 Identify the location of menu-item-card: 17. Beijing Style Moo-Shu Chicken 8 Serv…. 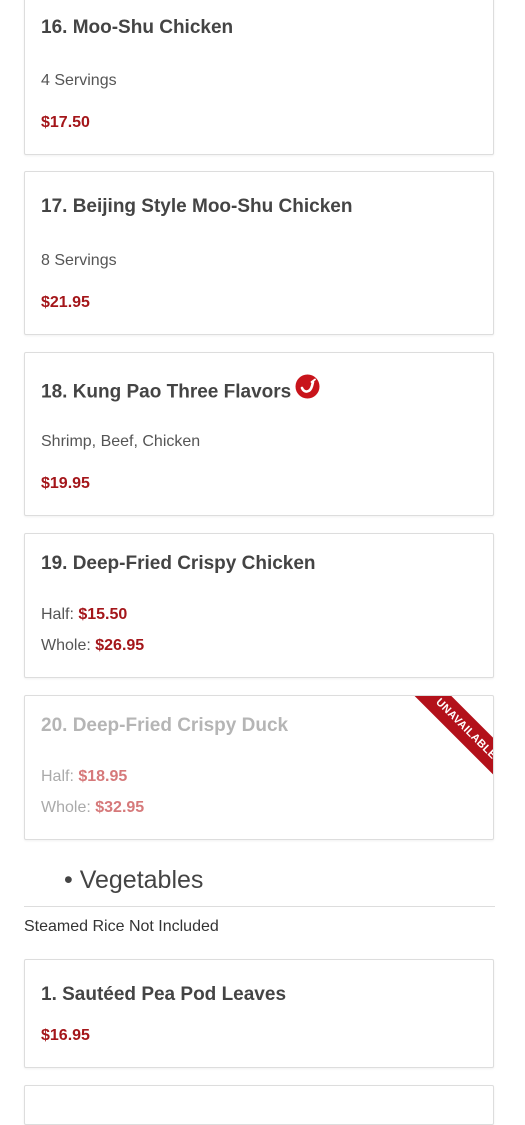
(259, 253).